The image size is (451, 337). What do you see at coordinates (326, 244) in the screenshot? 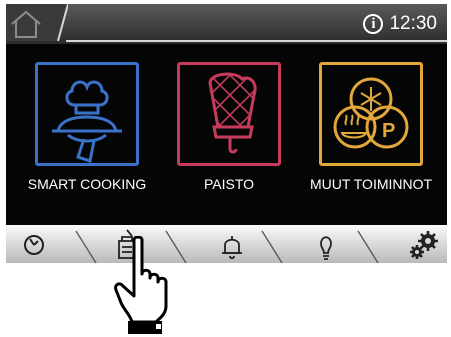
I see `bulb-icon` at bounding box center [326, 244].